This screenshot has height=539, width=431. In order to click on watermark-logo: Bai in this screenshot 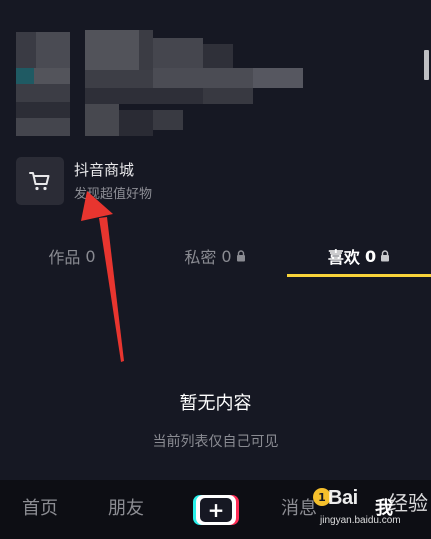, I will do `click(343, 498)`.